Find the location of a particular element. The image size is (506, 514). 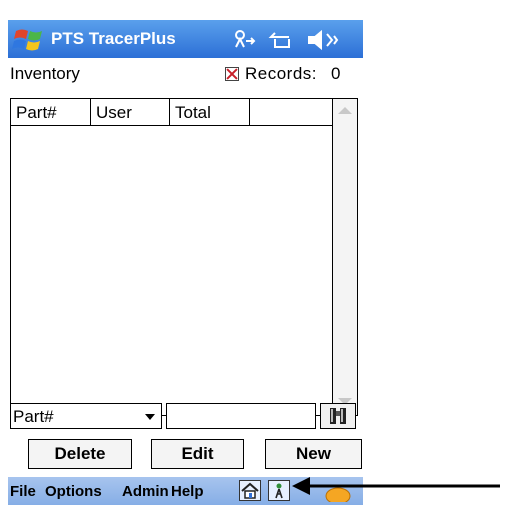

form-name: Inventory is located at coordinates (45, 73).